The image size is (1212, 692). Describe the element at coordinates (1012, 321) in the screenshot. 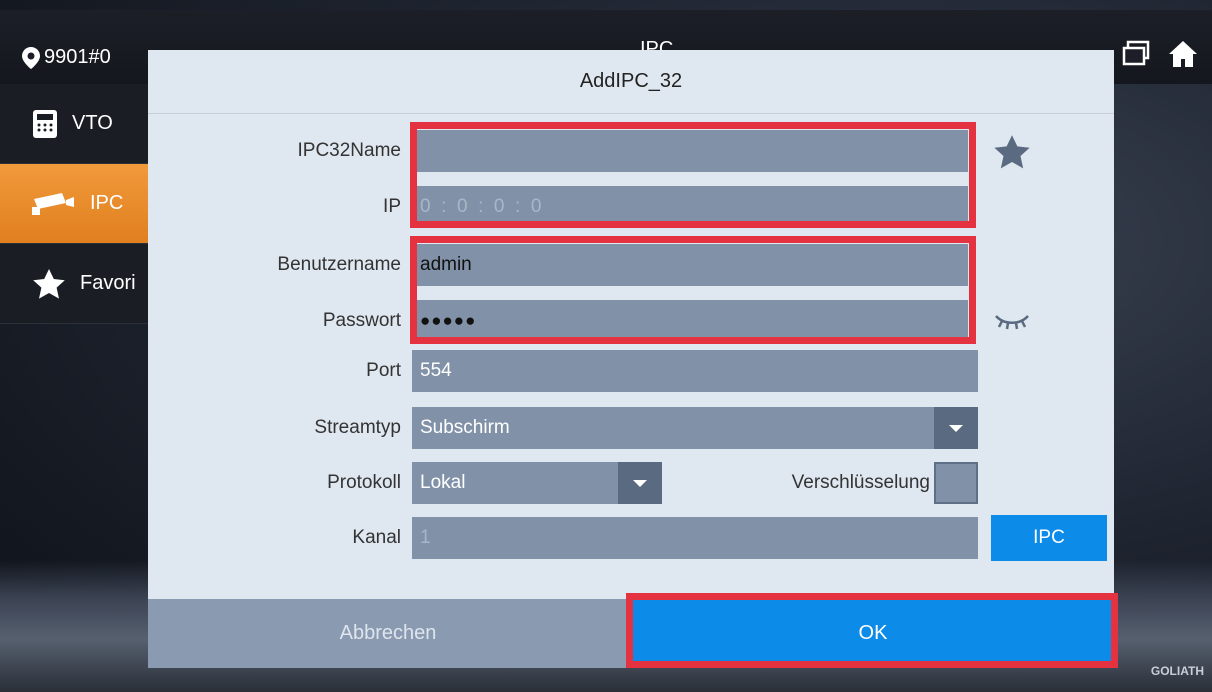

I see `eye-closed-icon` at that location.